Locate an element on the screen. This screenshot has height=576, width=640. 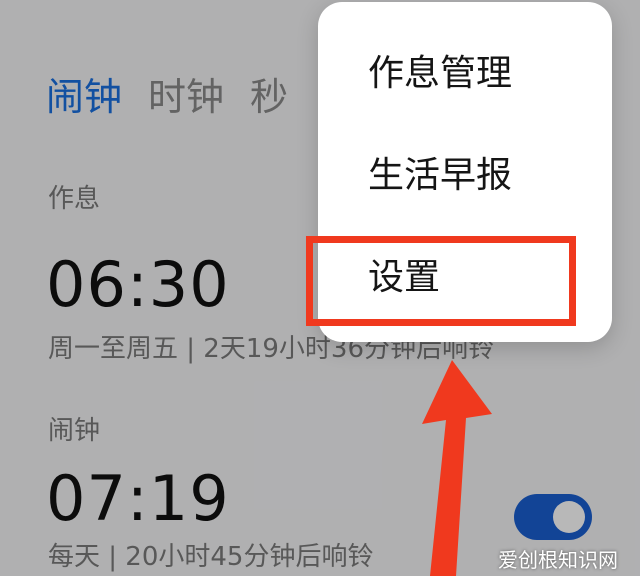
highlight-box is located at coordinates (441, 281).